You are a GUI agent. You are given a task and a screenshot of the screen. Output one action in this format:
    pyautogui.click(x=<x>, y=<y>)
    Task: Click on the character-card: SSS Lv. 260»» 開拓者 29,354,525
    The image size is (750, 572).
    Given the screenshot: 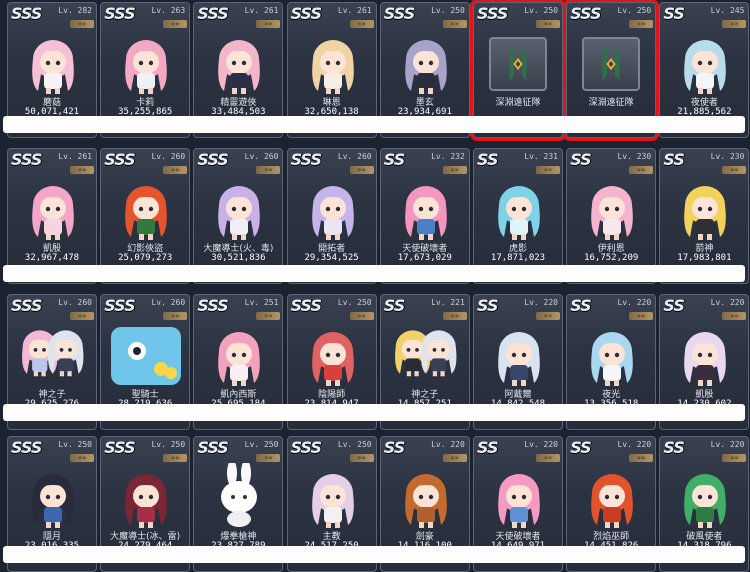 What is the action you would take?
    pyautogui.click(x=331, y=216)
    